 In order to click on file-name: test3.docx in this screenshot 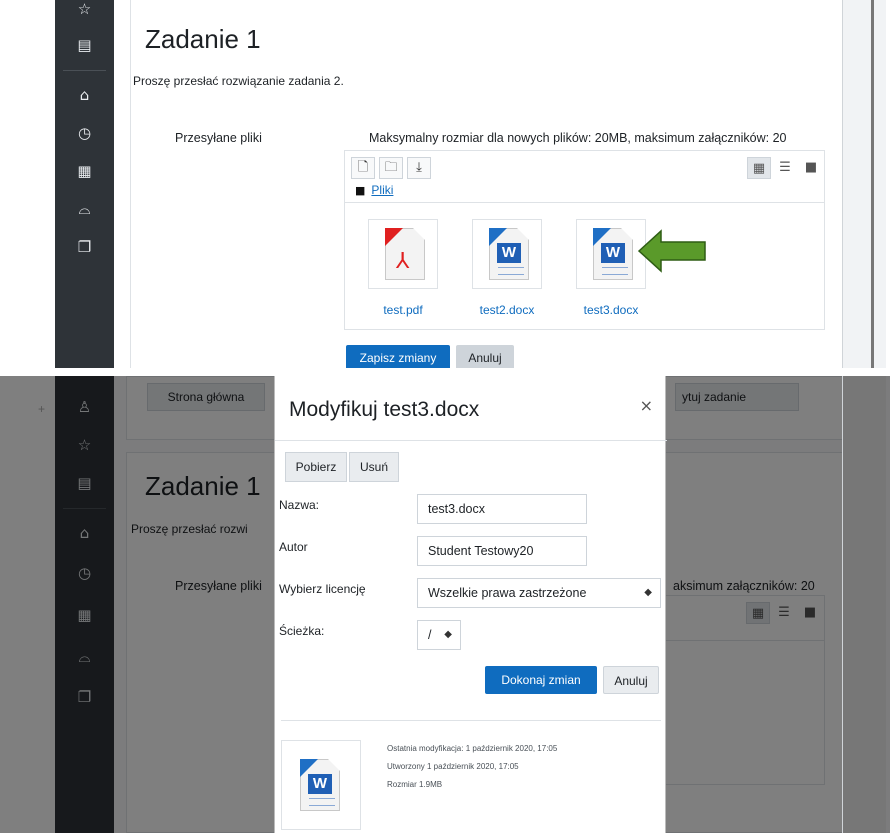, I will do `click(611, 310)`.